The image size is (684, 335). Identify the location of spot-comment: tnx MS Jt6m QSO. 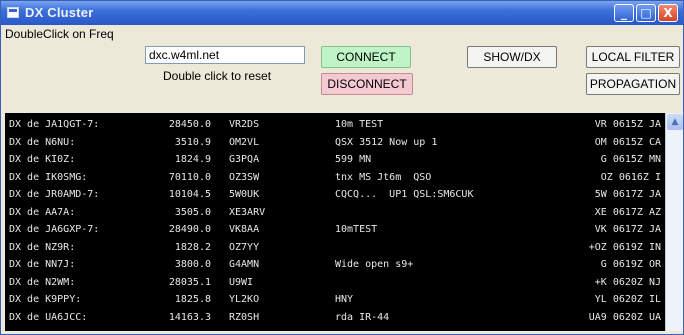
(383, 177).